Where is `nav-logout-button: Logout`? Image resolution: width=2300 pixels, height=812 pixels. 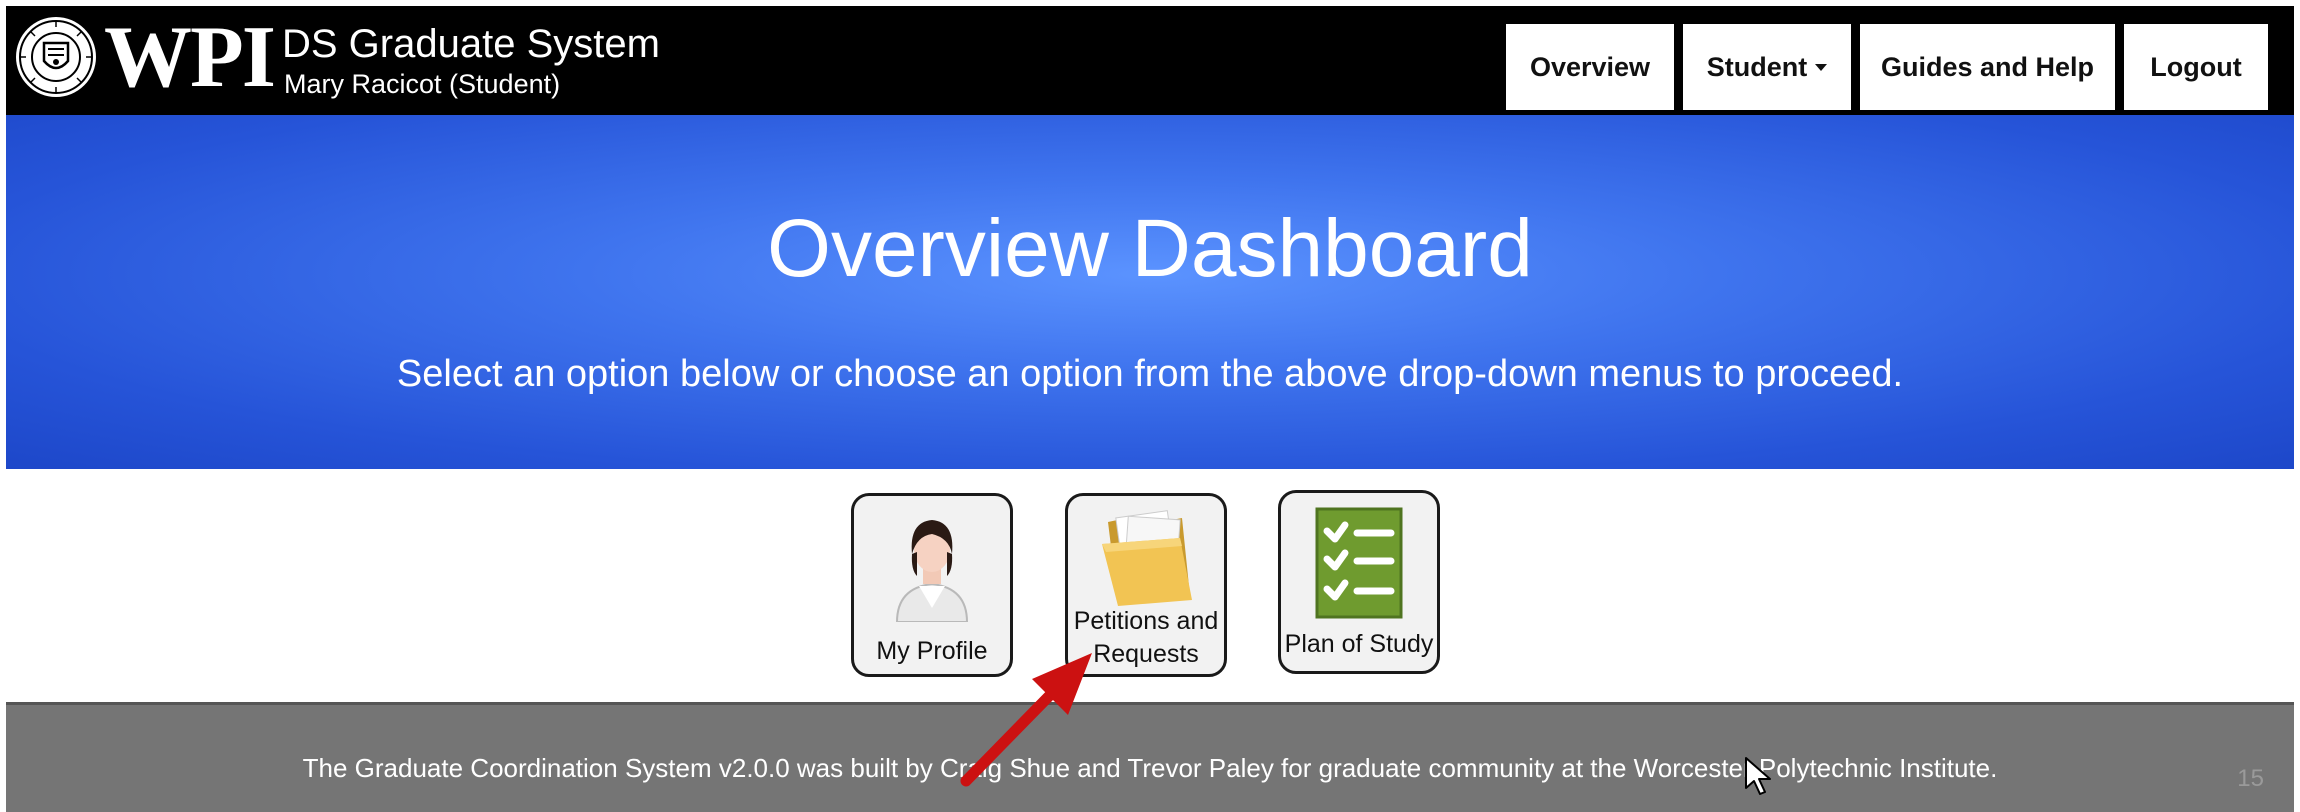 nav-logout-button: Logout is located at coordinates (2196, 67).